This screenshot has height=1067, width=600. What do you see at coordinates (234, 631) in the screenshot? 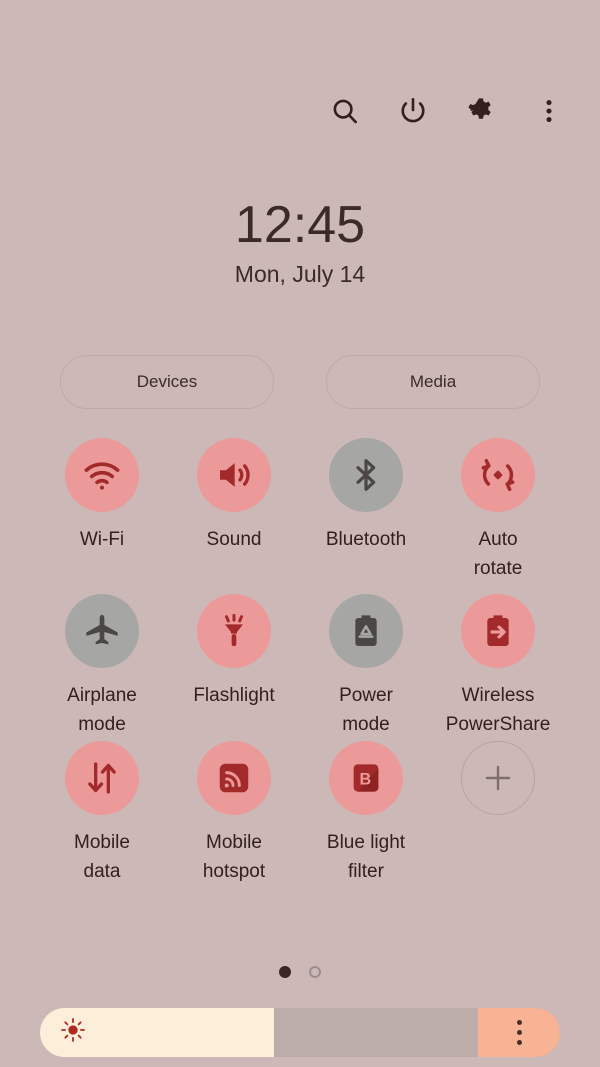
I see `flashlight-icon` at bounding box center [234, 631].